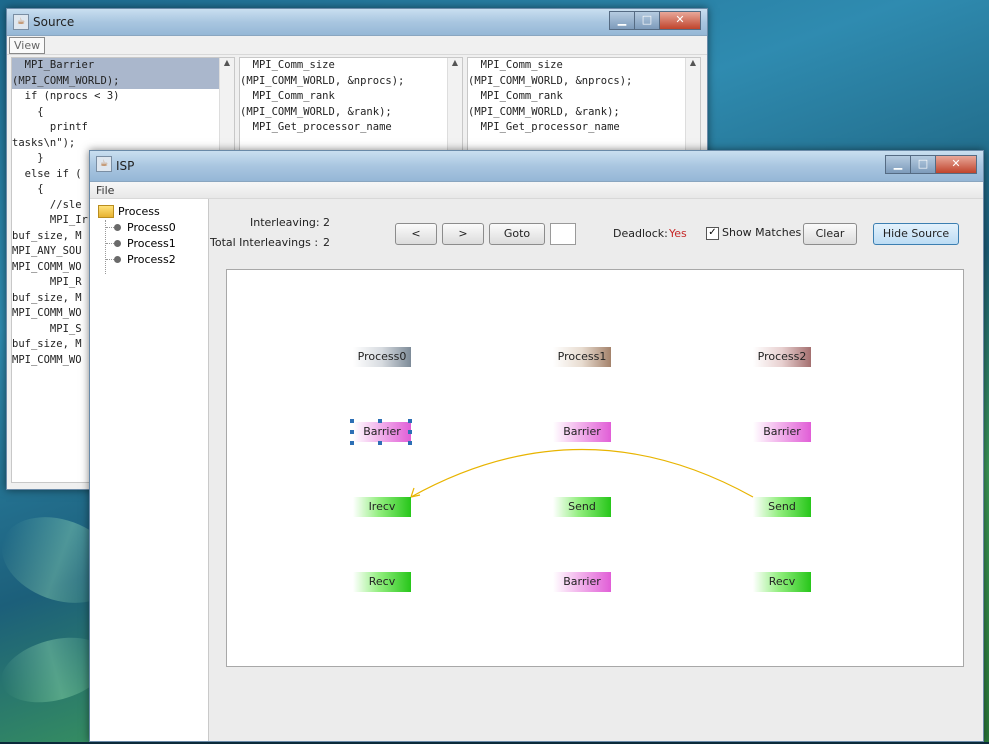  What do you see at coordinates (285, 222) in the screenshot?
I see `interleaving-label: Interleaving:` at bounding box center [285, 222].